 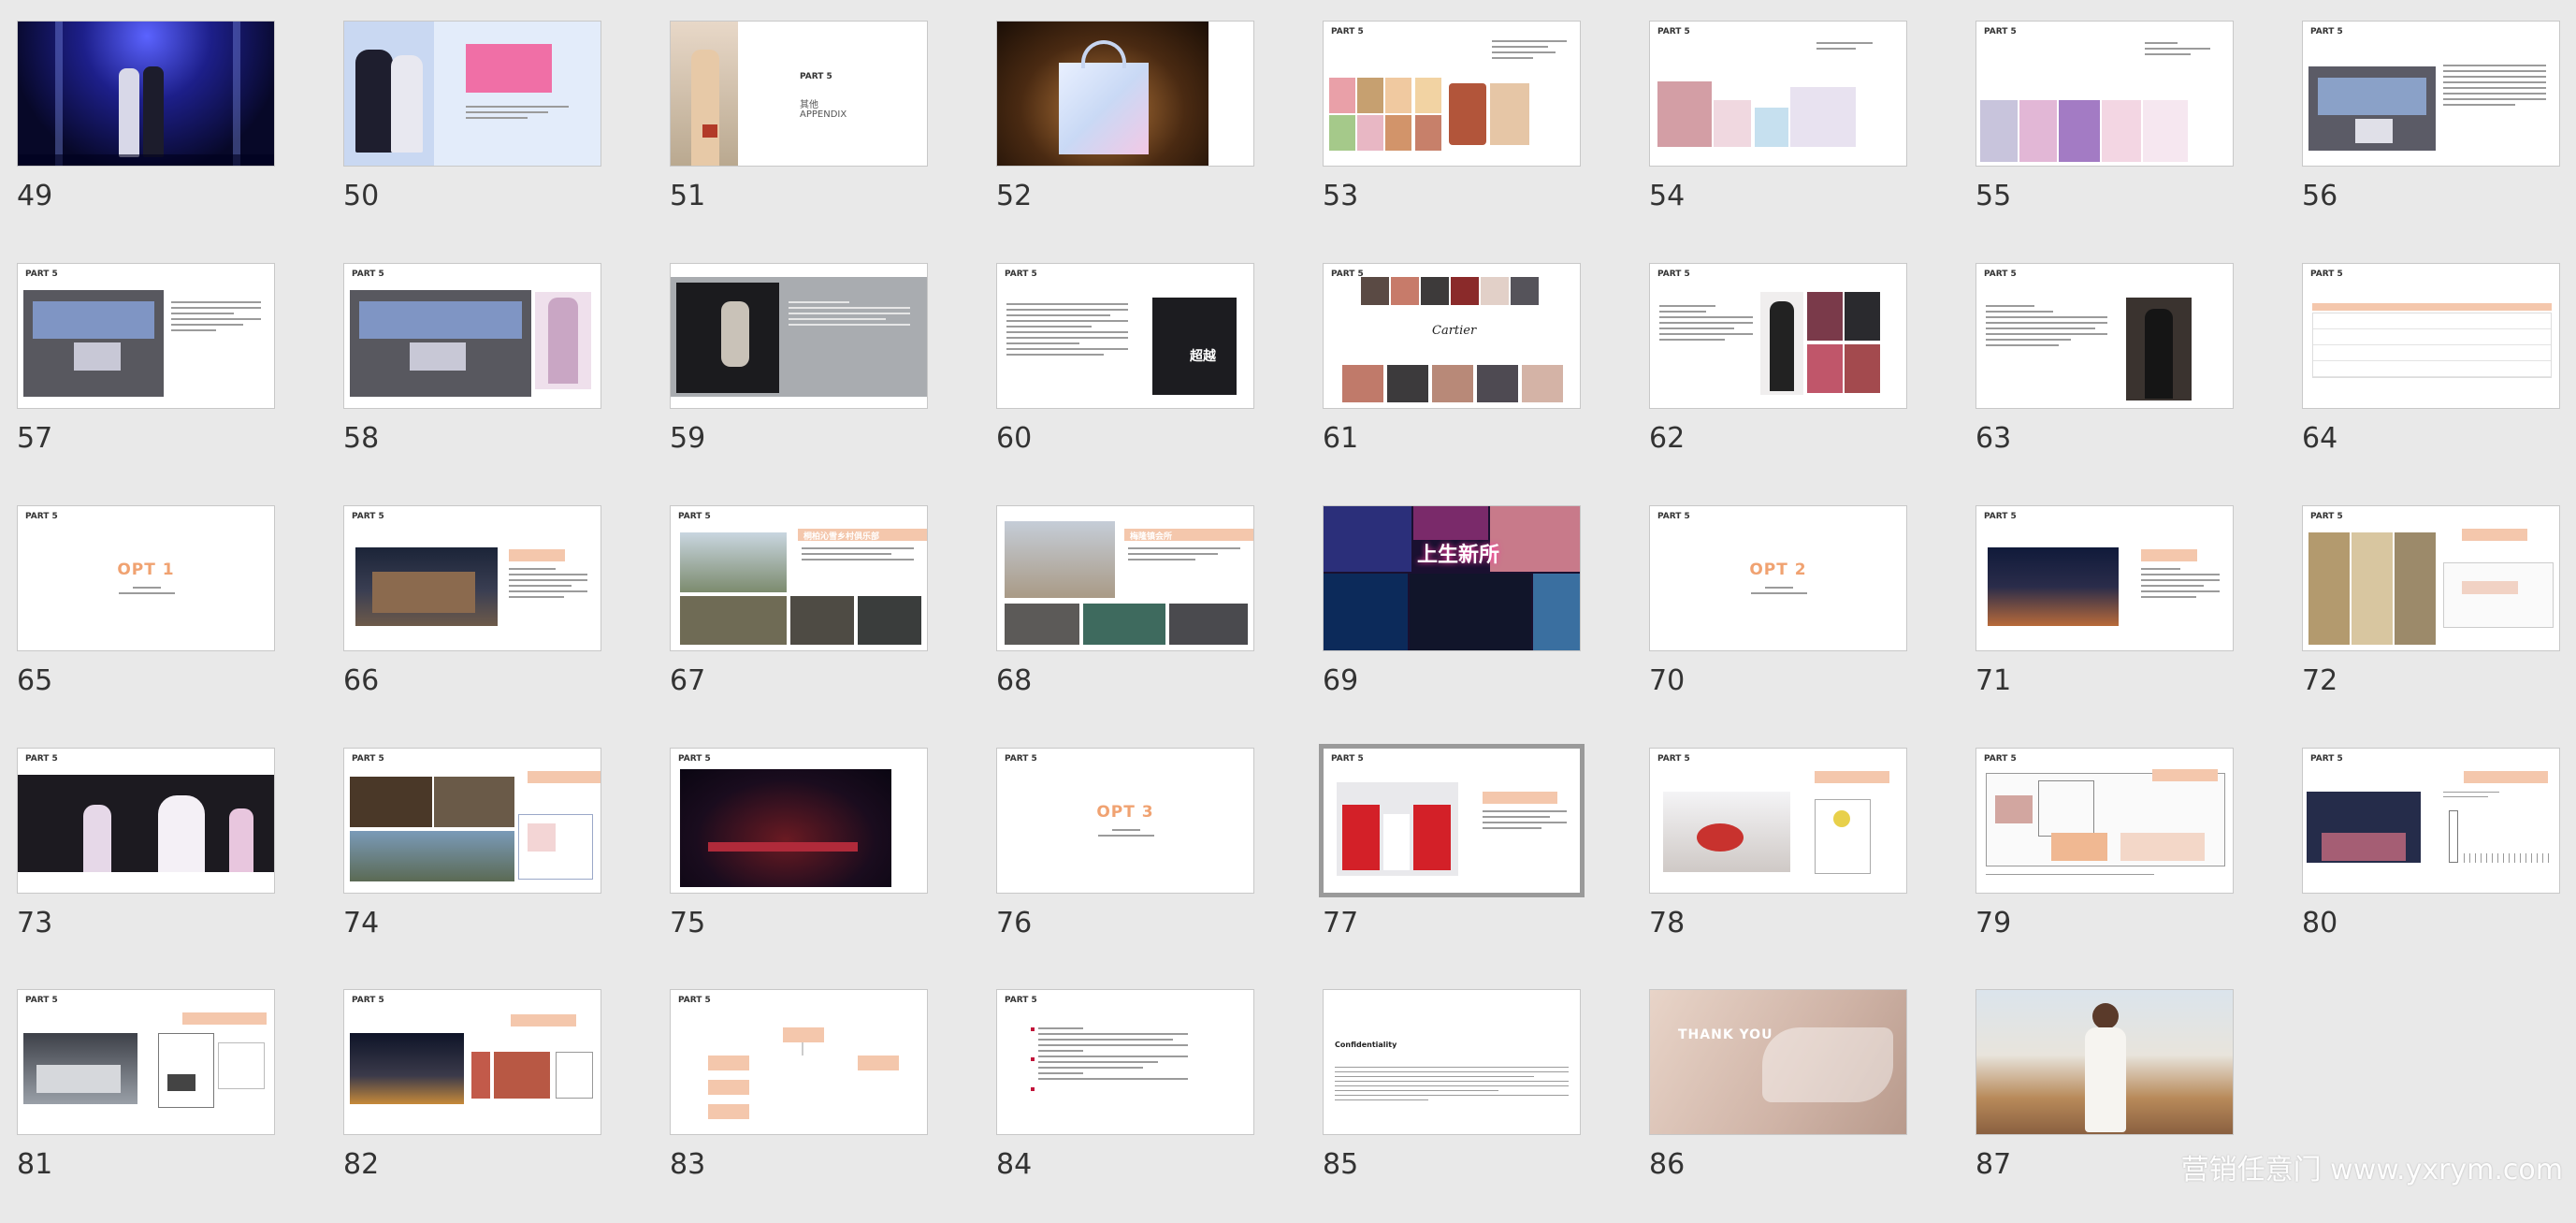 I want to click on slide-number: 63, so click(x=1993, y=438).